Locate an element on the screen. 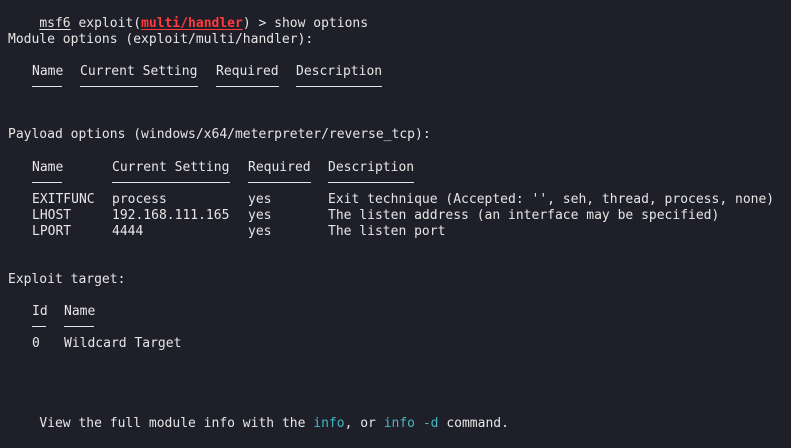 The image size is (791, 448). footer-mid: , or is located at coordinates (364, 423).